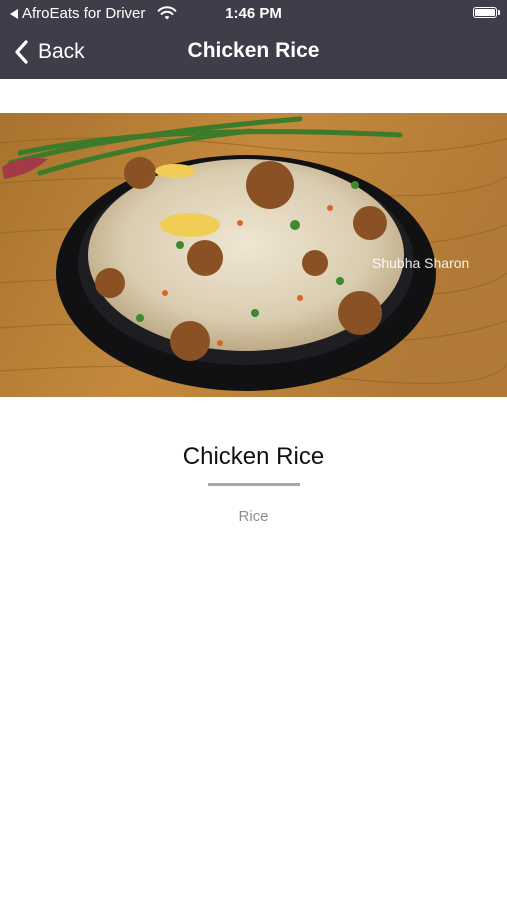 The height and width of the screenshot is (900, 507). Describe the element at coordinates (420, 263) in the screenshot. I see `image-watermark: Shubha Sharon` at that location.